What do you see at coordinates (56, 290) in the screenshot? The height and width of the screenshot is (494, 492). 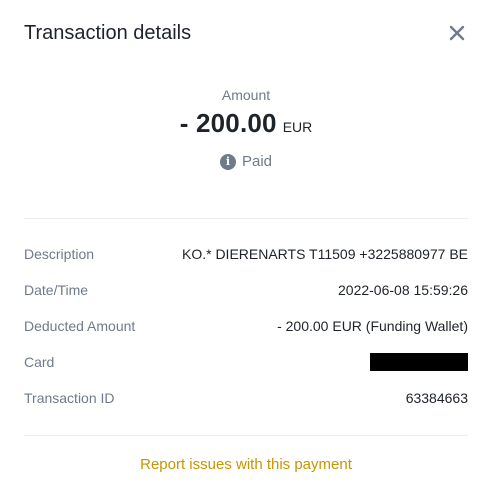 I see `detail-label: Date/Time` at bounding box center [56, 290].